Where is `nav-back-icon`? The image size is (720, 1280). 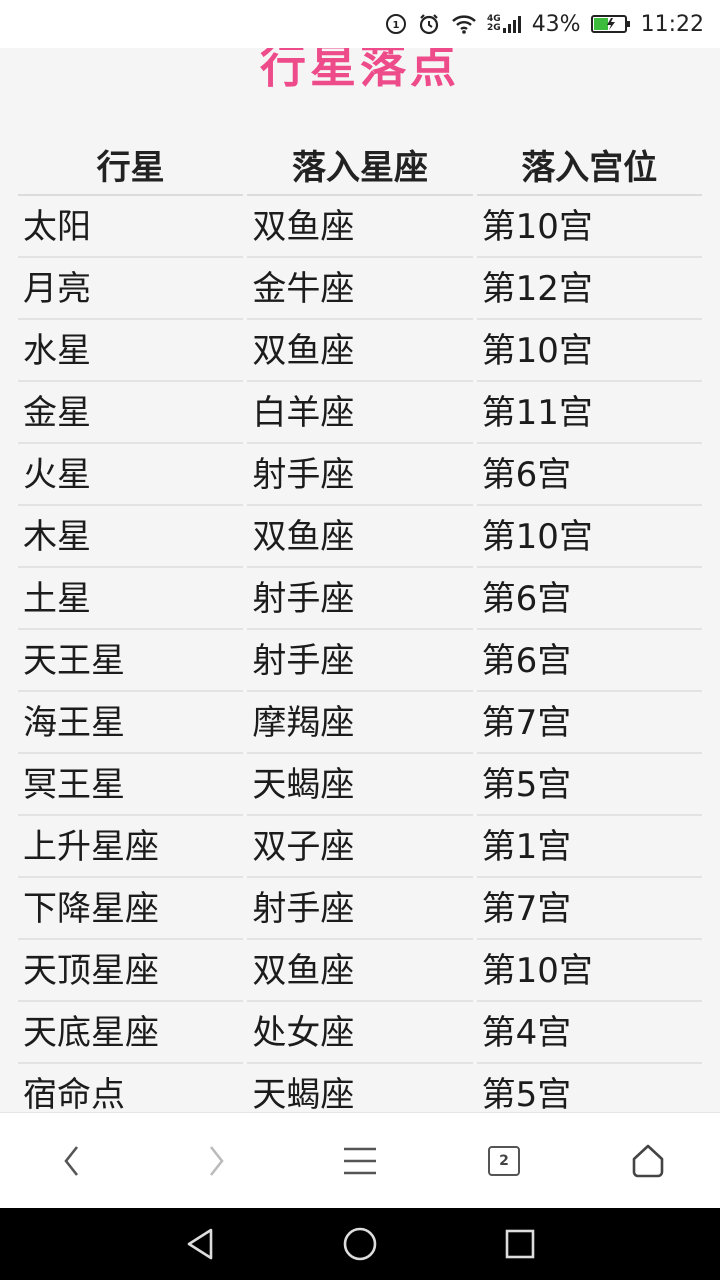 nav-back-icon is located at coordinates (200, 1244).